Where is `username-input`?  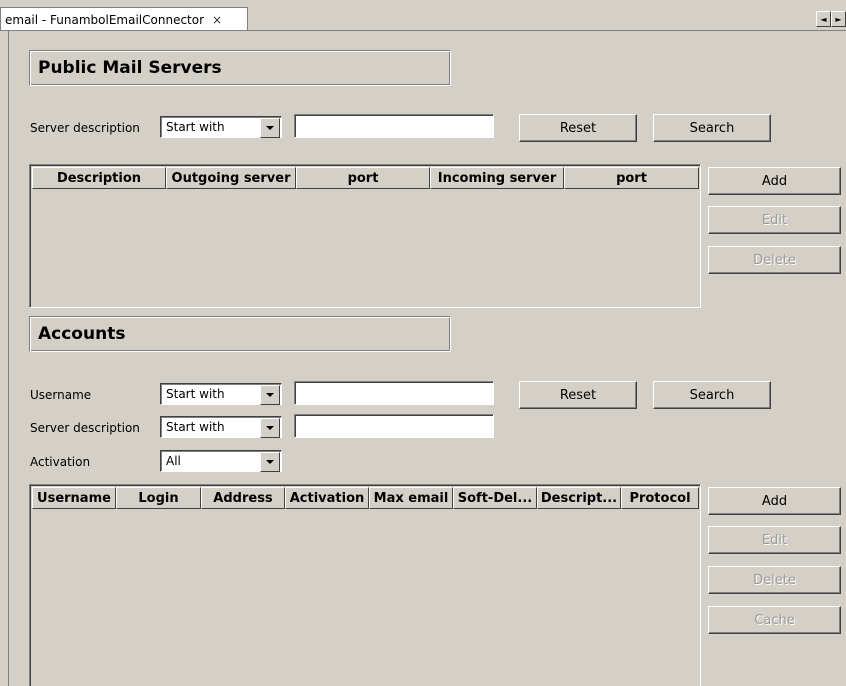
username-input is located at coordinates (394, 393).